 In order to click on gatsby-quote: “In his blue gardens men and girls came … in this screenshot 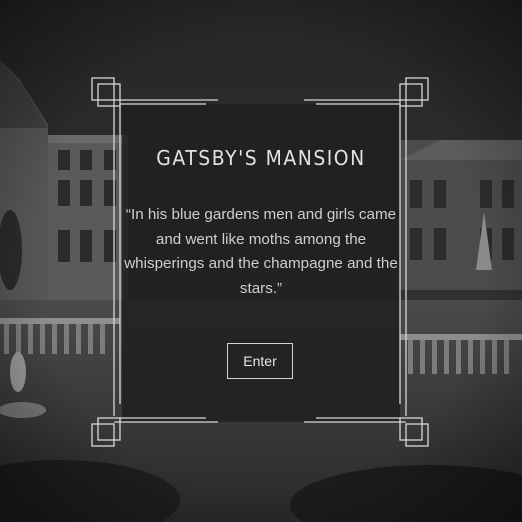, I will do `click(261, 251)`.